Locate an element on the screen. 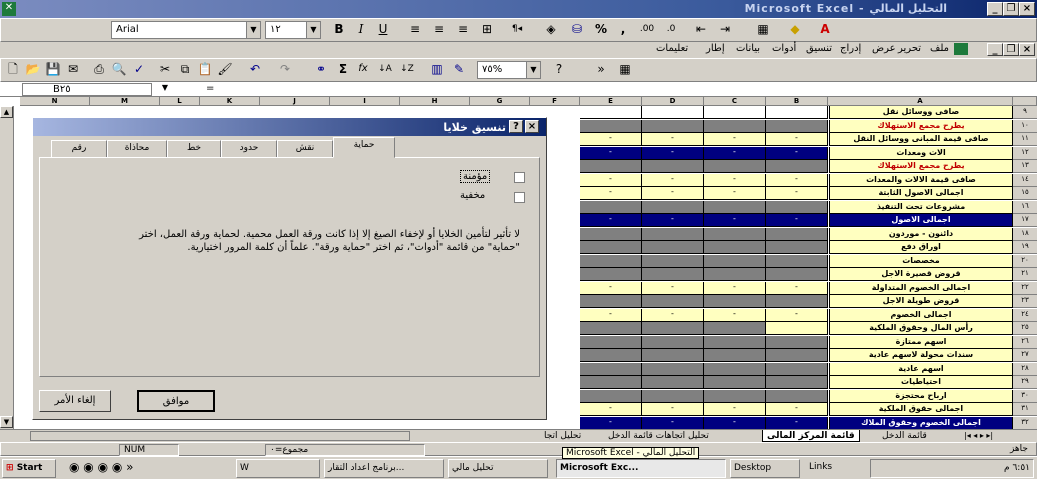 The height and width of the screenshot is (479, 1037). row-header: ٢٤ is located at coordinates (1025, 315).